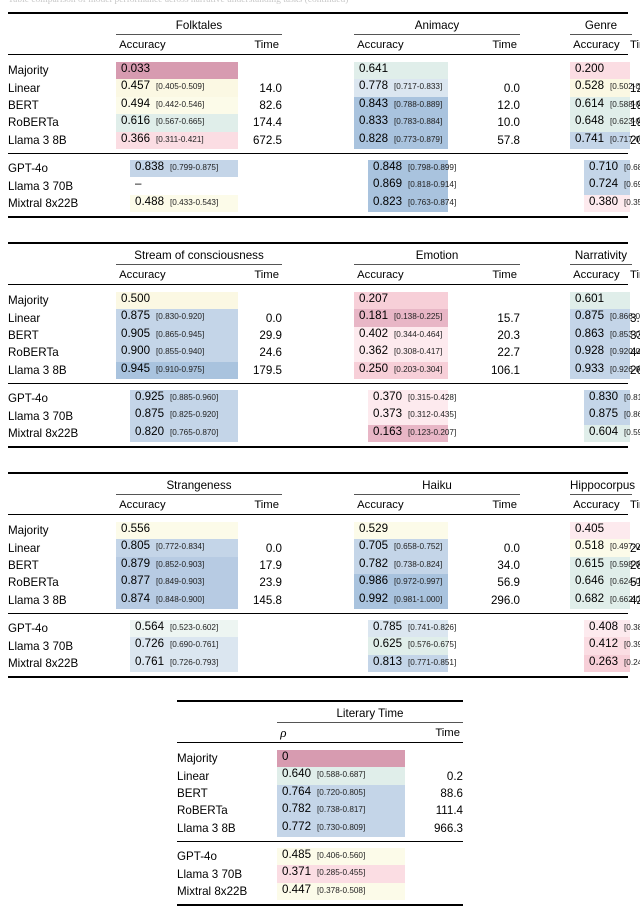  I want to click on model-label: Linear, so click(193, 776).